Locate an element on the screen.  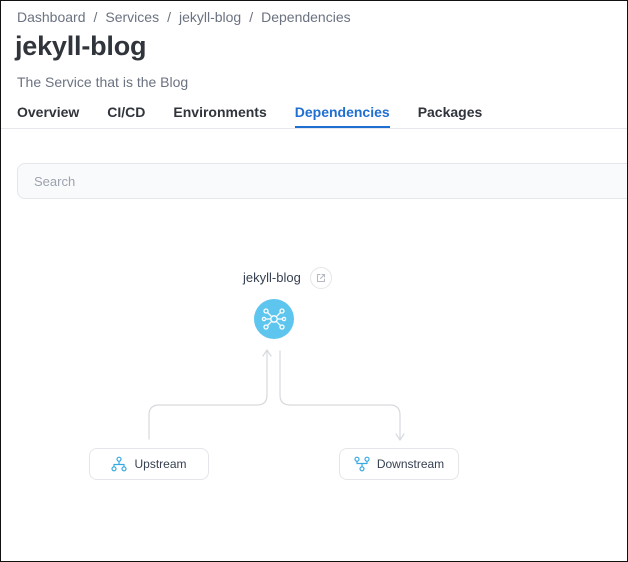
breadcrumb-dashboard: Dashboard is located at coordinates (51, 17).